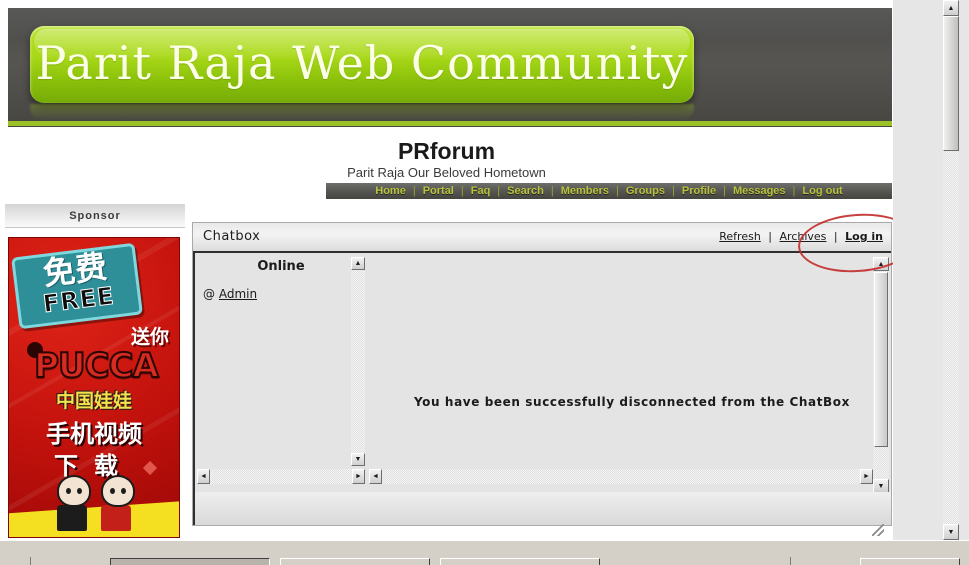 This screenshot has height=565, width=969. Describe the element at coordinates (238, 294) in the screenshot. I see `online-user-link: Admin` at that location.